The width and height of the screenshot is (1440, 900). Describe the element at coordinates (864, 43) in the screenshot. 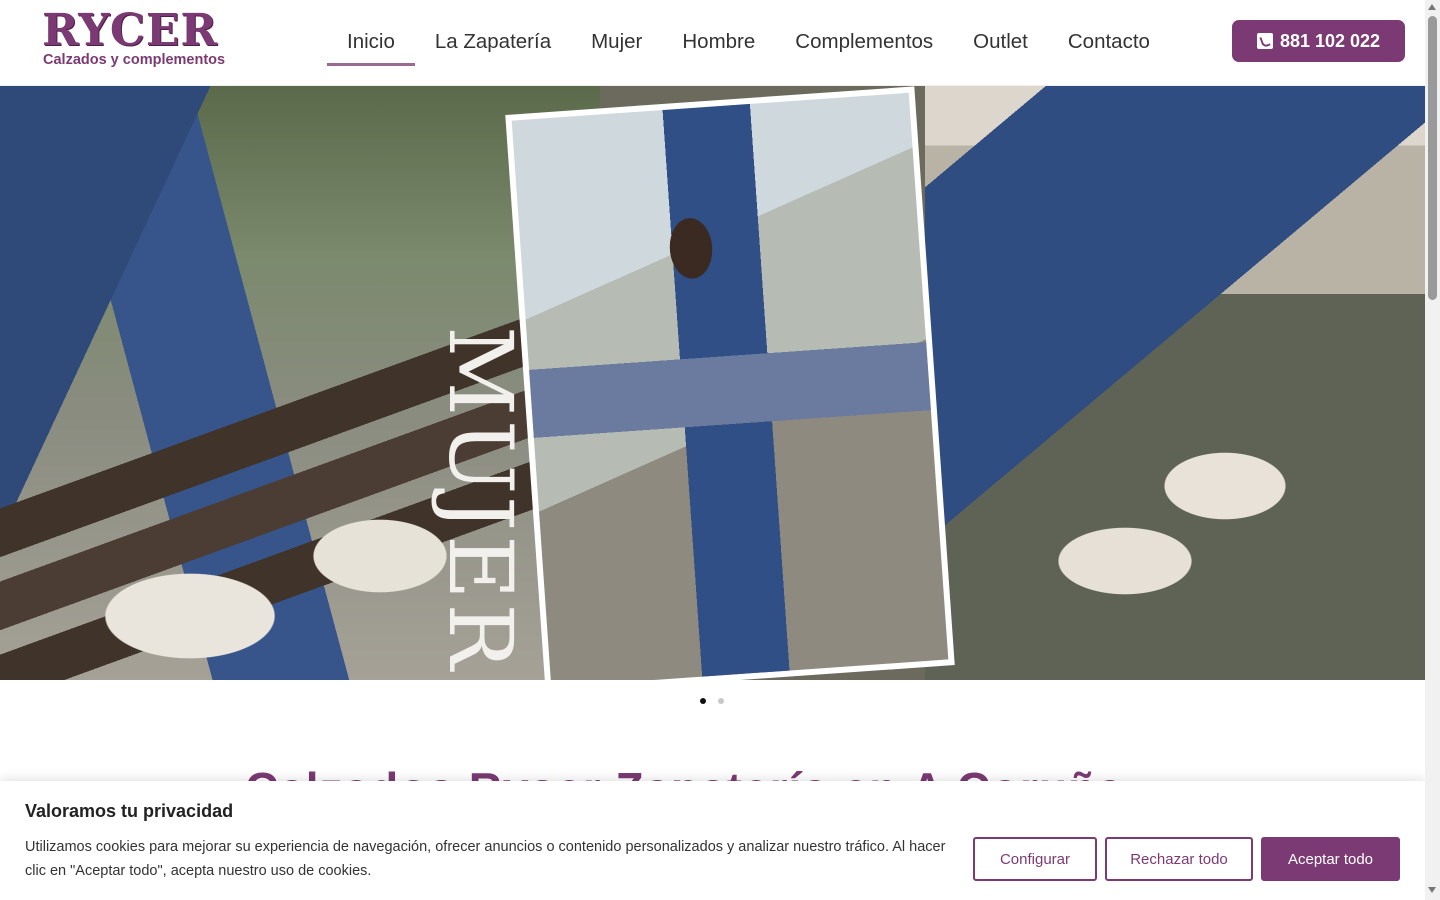

I see `nav-item-complementos: Complementos` at that location.